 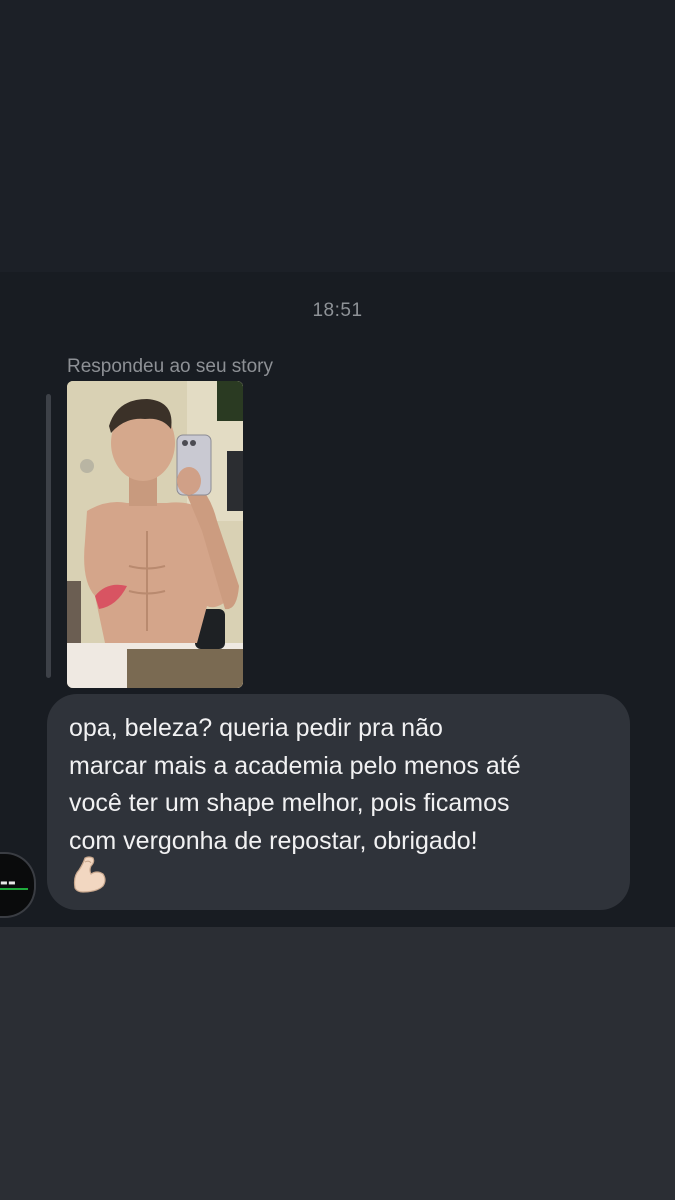 I want to click on selfie-photo-image, so click(x=155, y=534).